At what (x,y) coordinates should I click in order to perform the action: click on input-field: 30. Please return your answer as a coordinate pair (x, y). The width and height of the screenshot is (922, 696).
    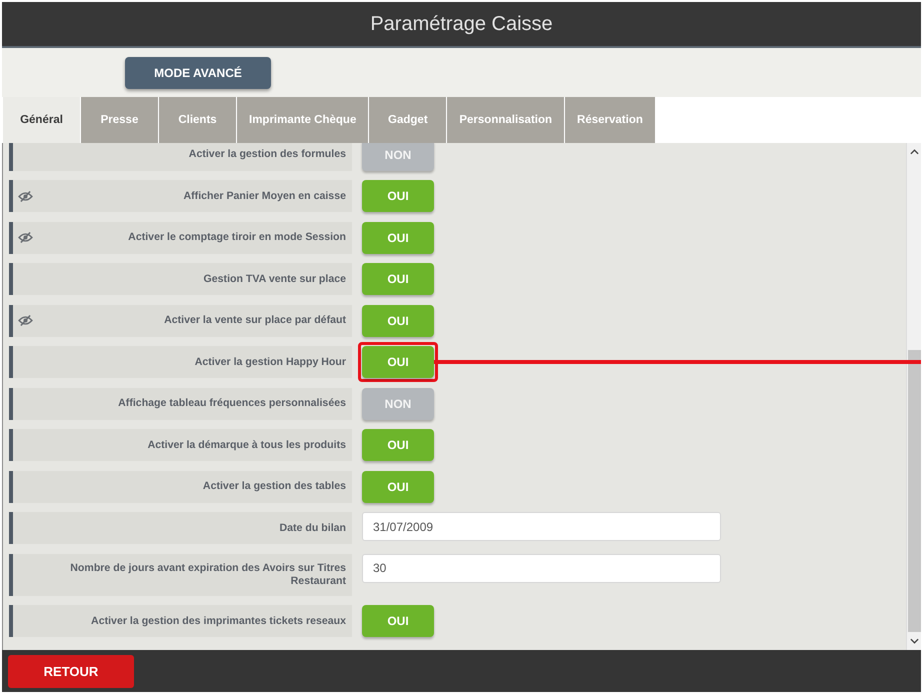
    Looking at the image, I should click on (541, 568).